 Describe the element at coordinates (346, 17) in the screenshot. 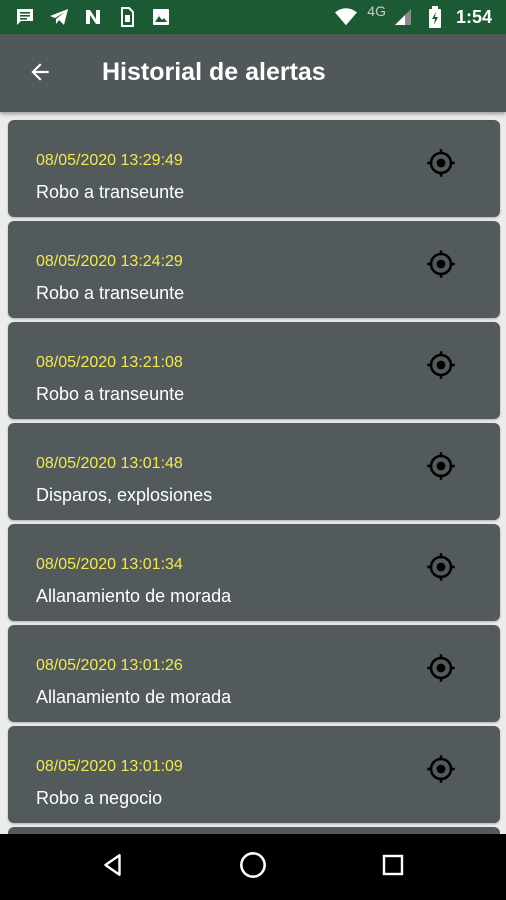

I see `wifi-icon` at that location.